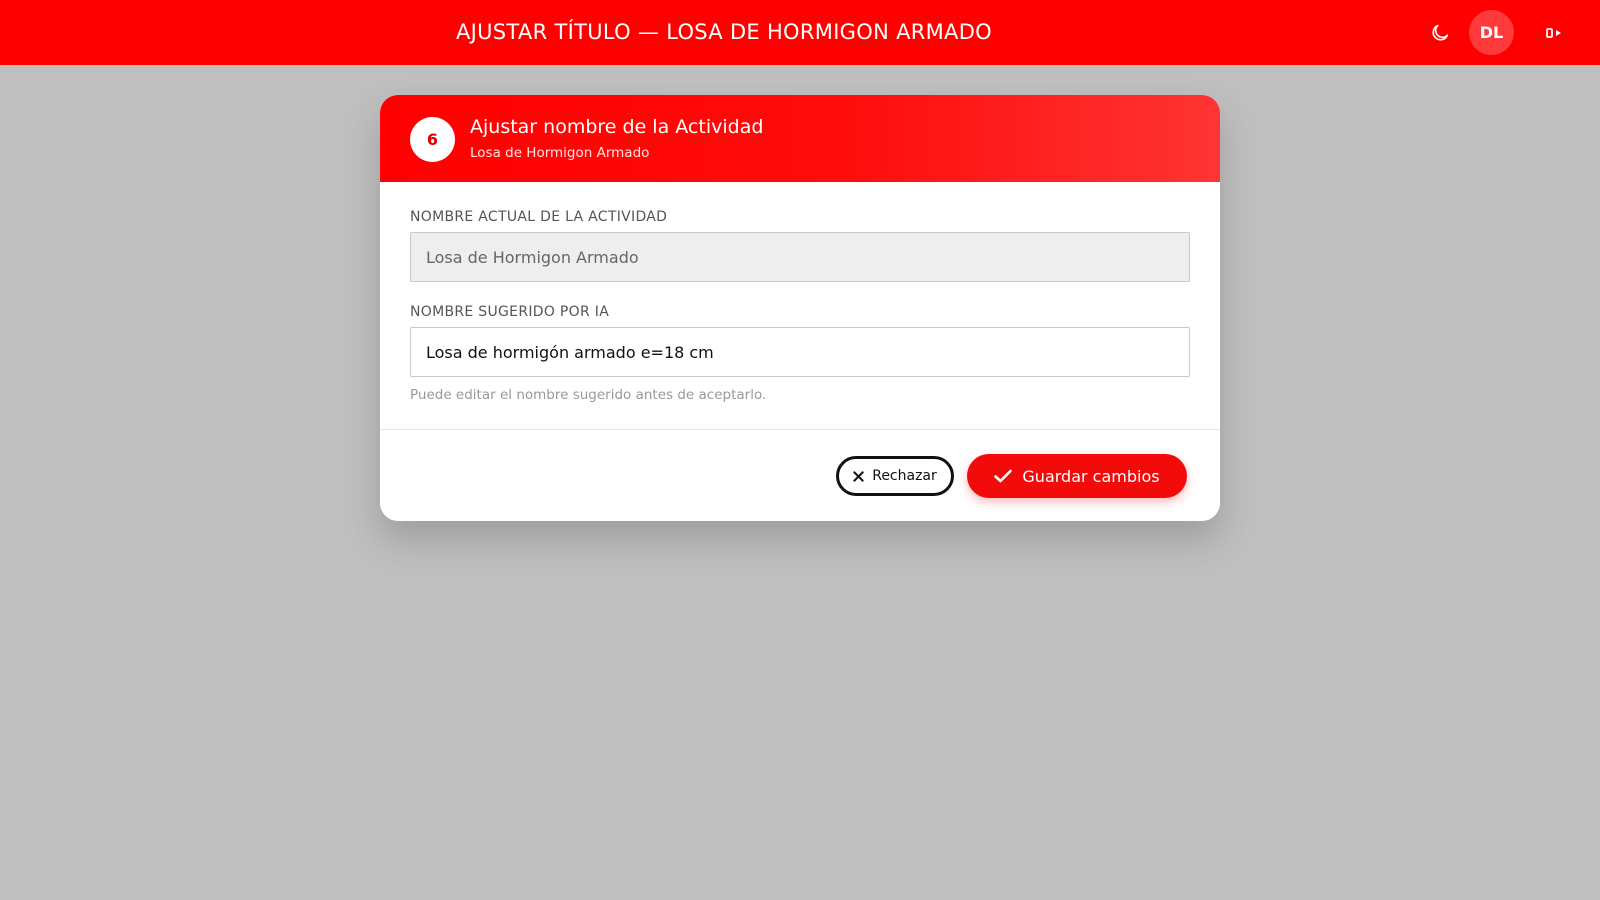  I want to click on footer-divider, so click(800, 429).